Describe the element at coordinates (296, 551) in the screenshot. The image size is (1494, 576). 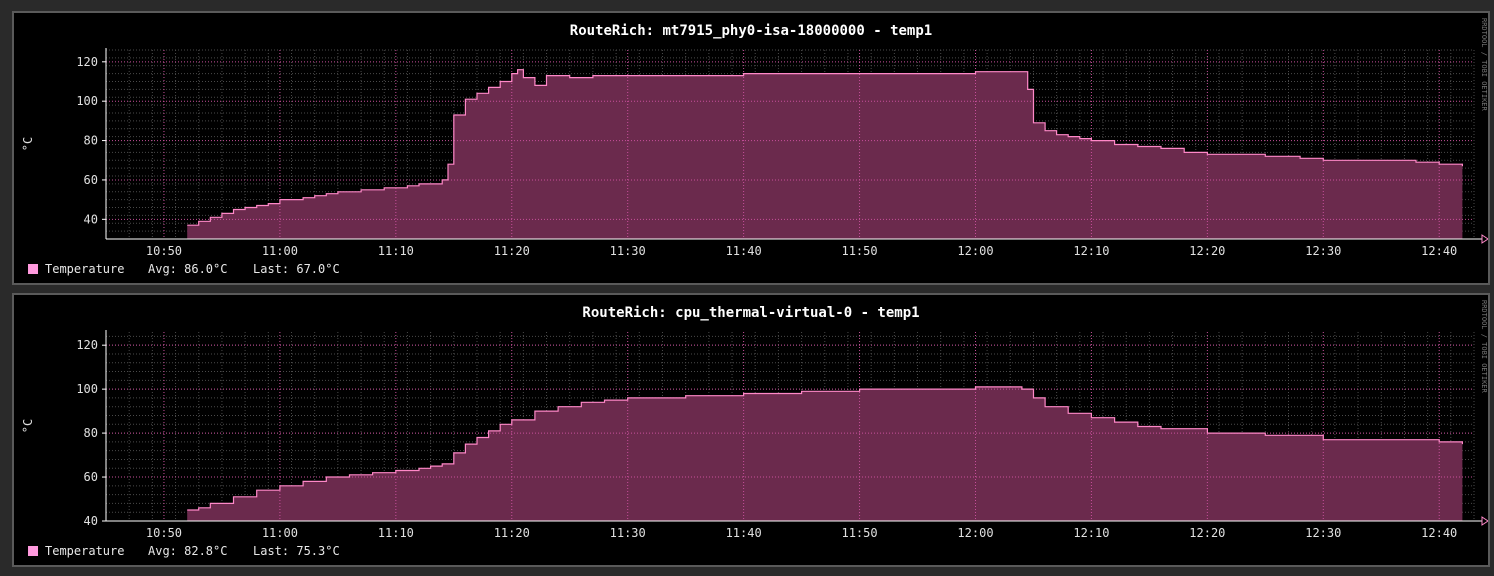
I see `legend-last: Last: 75.3°C` at that location.